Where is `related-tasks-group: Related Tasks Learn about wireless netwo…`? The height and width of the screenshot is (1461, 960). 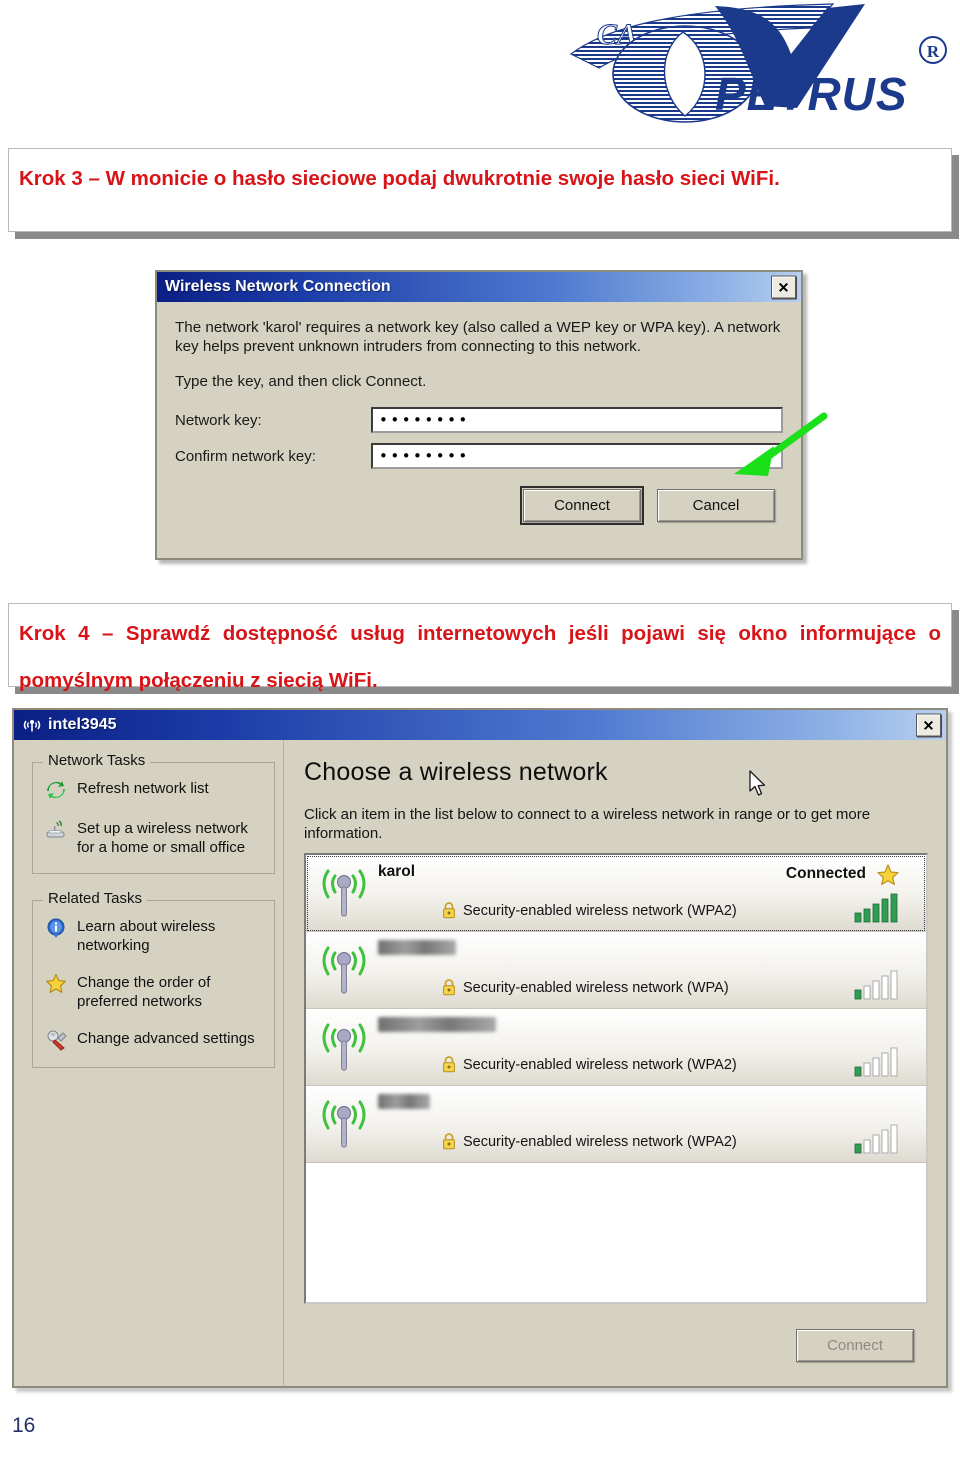 related-tasks-group: Related Tasks Learn about wireless netwo… is located at coordinates (153, 979).